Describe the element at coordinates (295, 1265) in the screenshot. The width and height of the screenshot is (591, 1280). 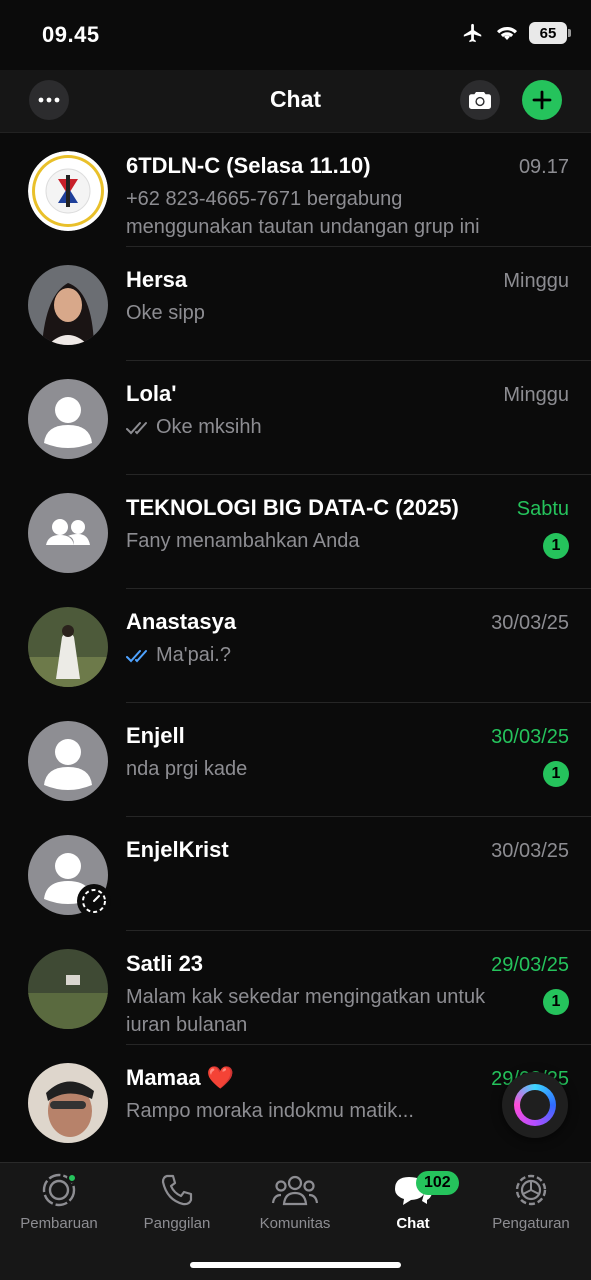
I see `home-indicator` at that location.